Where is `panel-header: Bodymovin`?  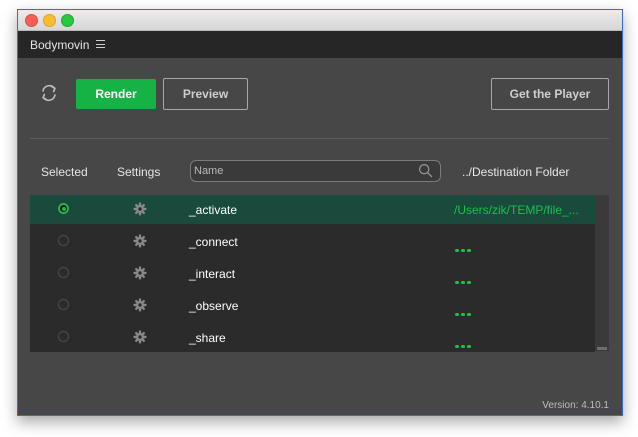 panel-header: Bodymovin is located at coordinates (320, 44).